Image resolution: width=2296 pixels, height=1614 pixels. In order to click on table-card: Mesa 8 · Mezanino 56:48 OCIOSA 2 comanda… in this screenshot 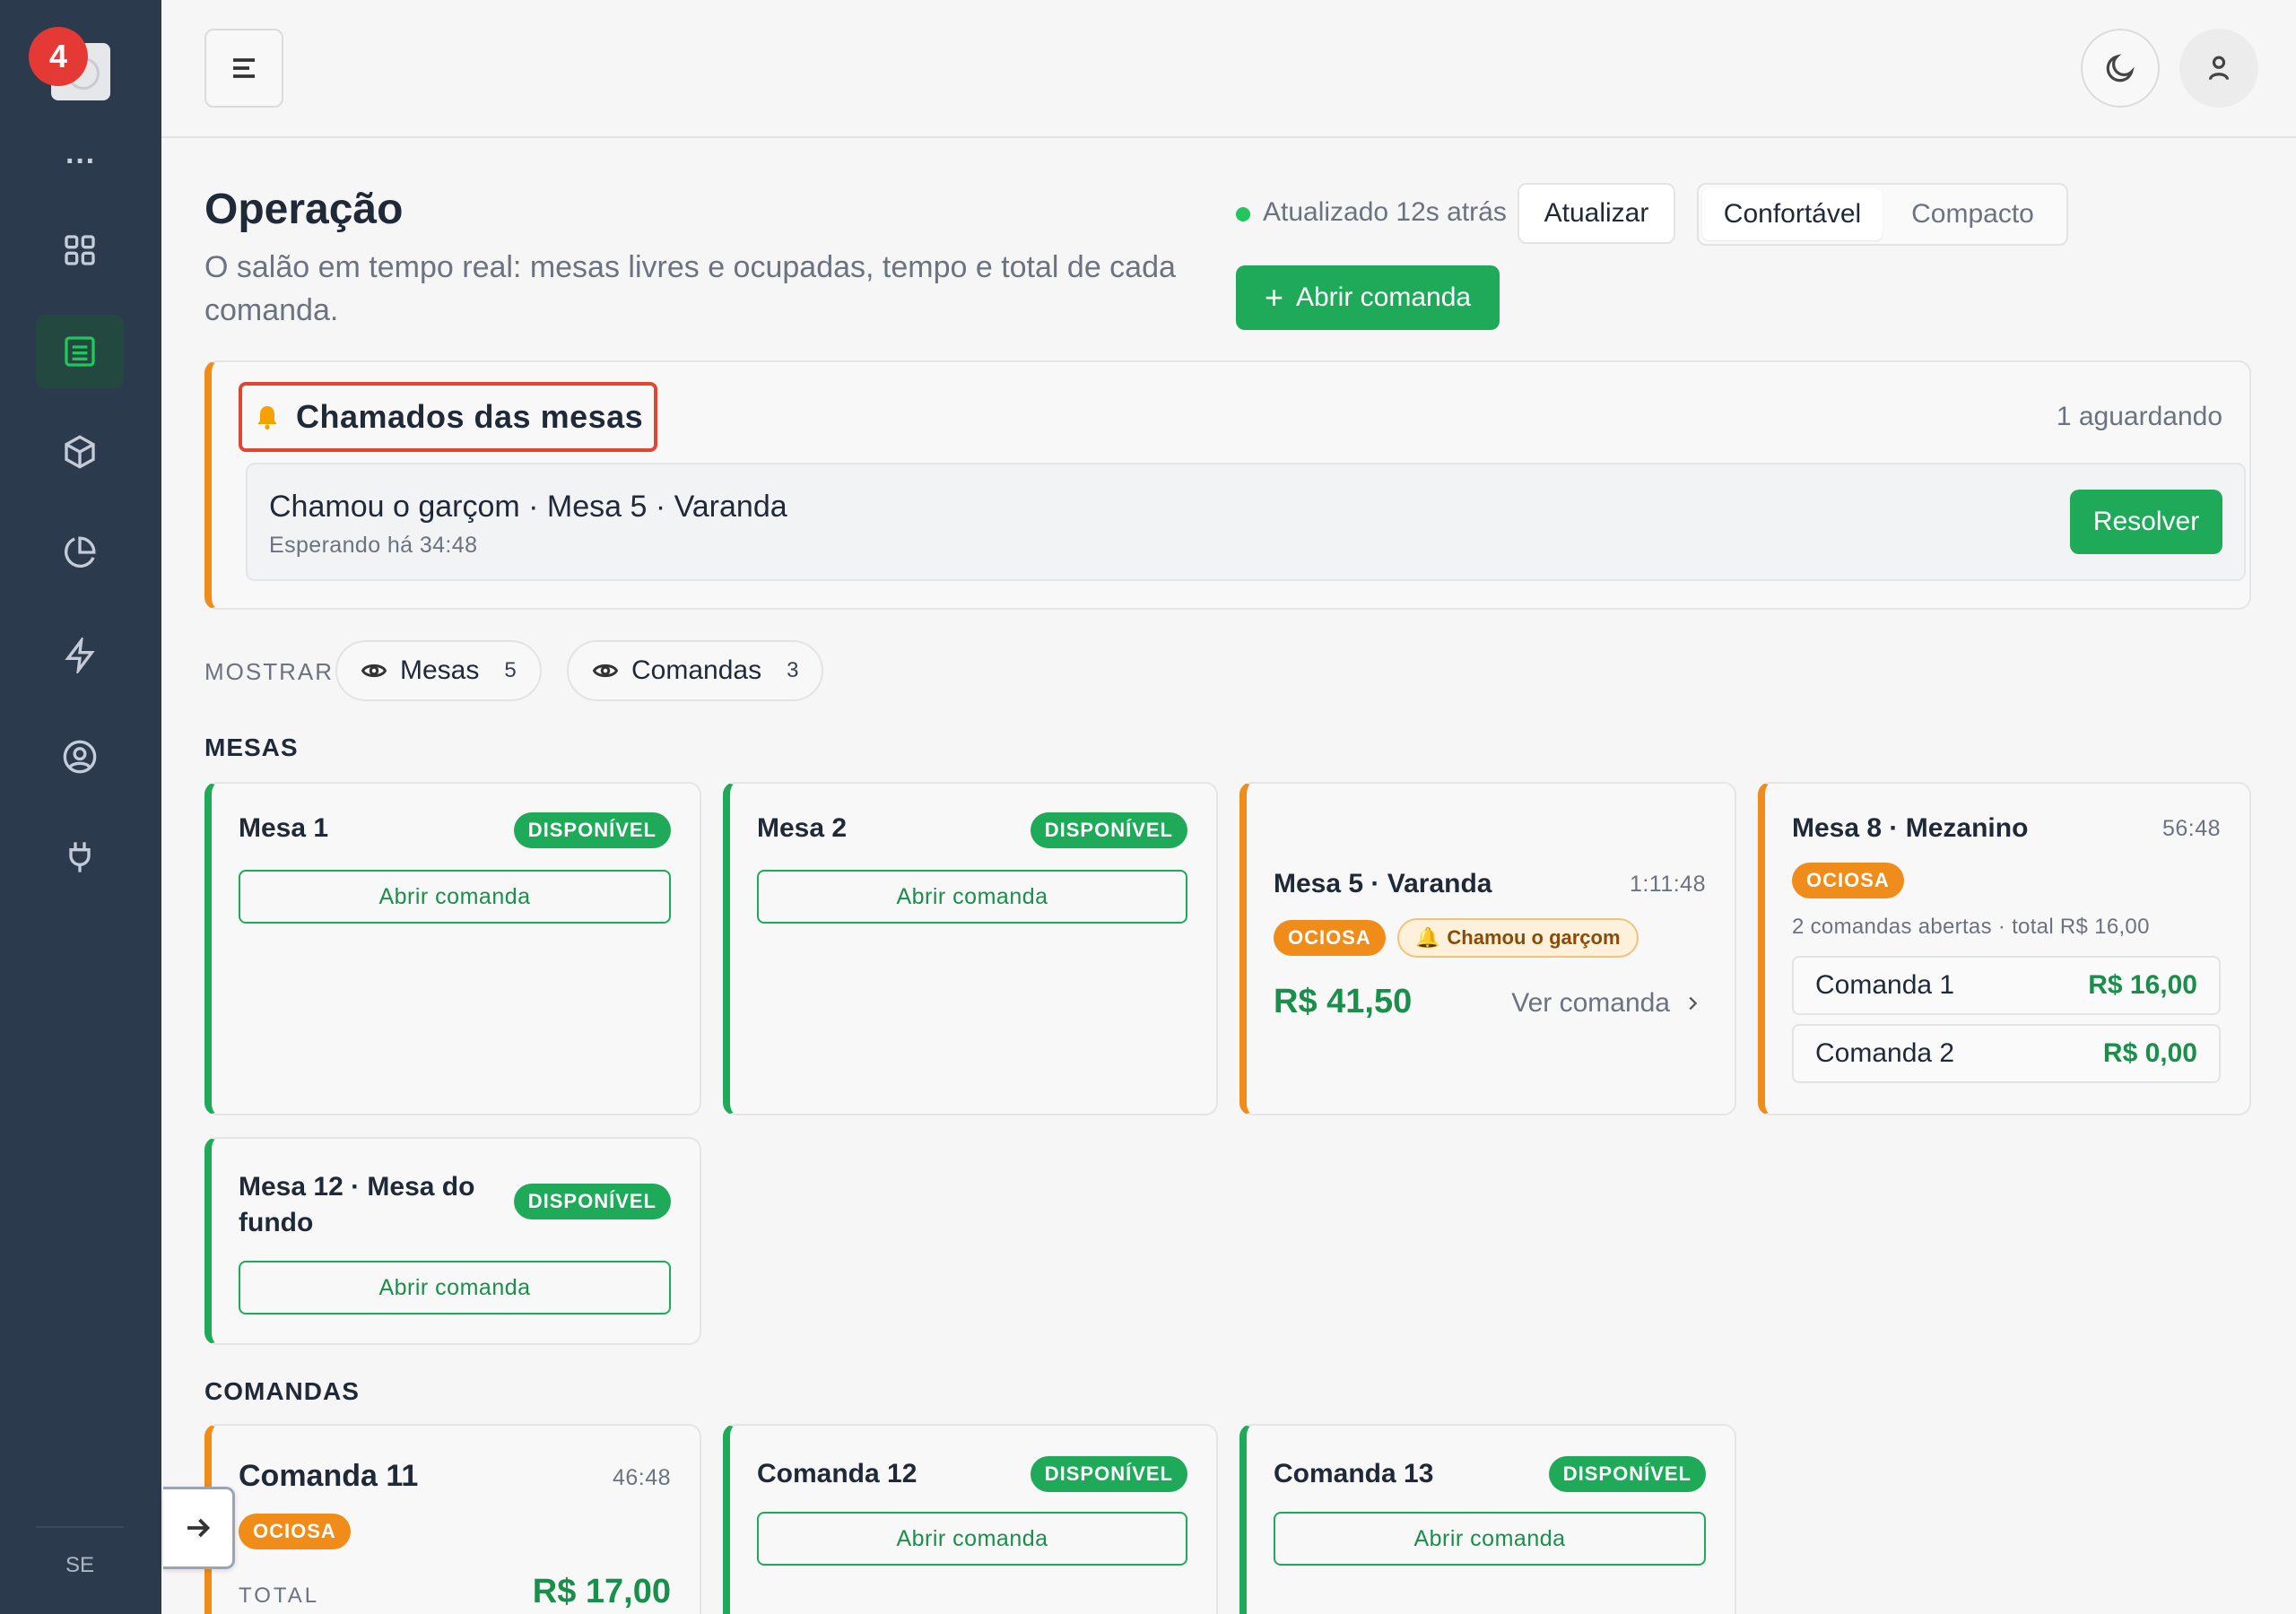, I will do `click(2004, 948)`.